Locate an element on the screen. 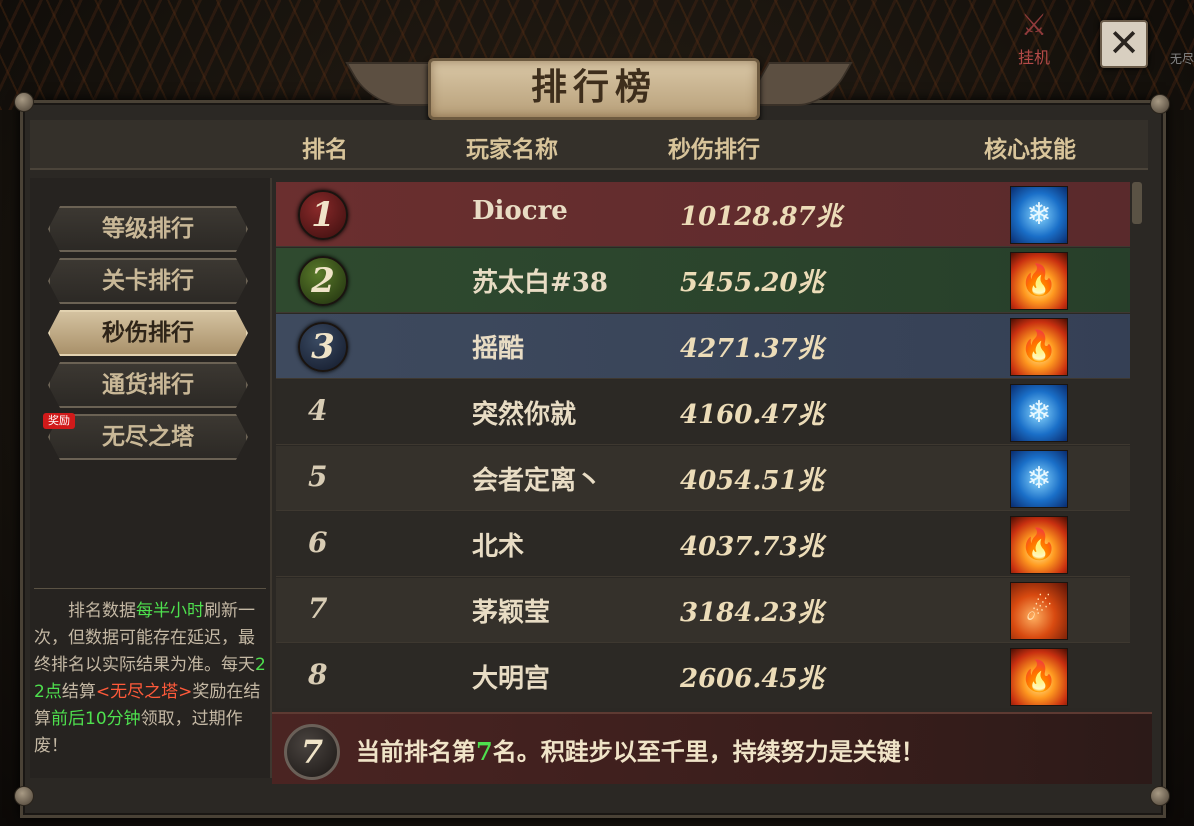 This screenshot has height=826, width=1194. close-button: ✕ is located at coordinates (1124, 44).